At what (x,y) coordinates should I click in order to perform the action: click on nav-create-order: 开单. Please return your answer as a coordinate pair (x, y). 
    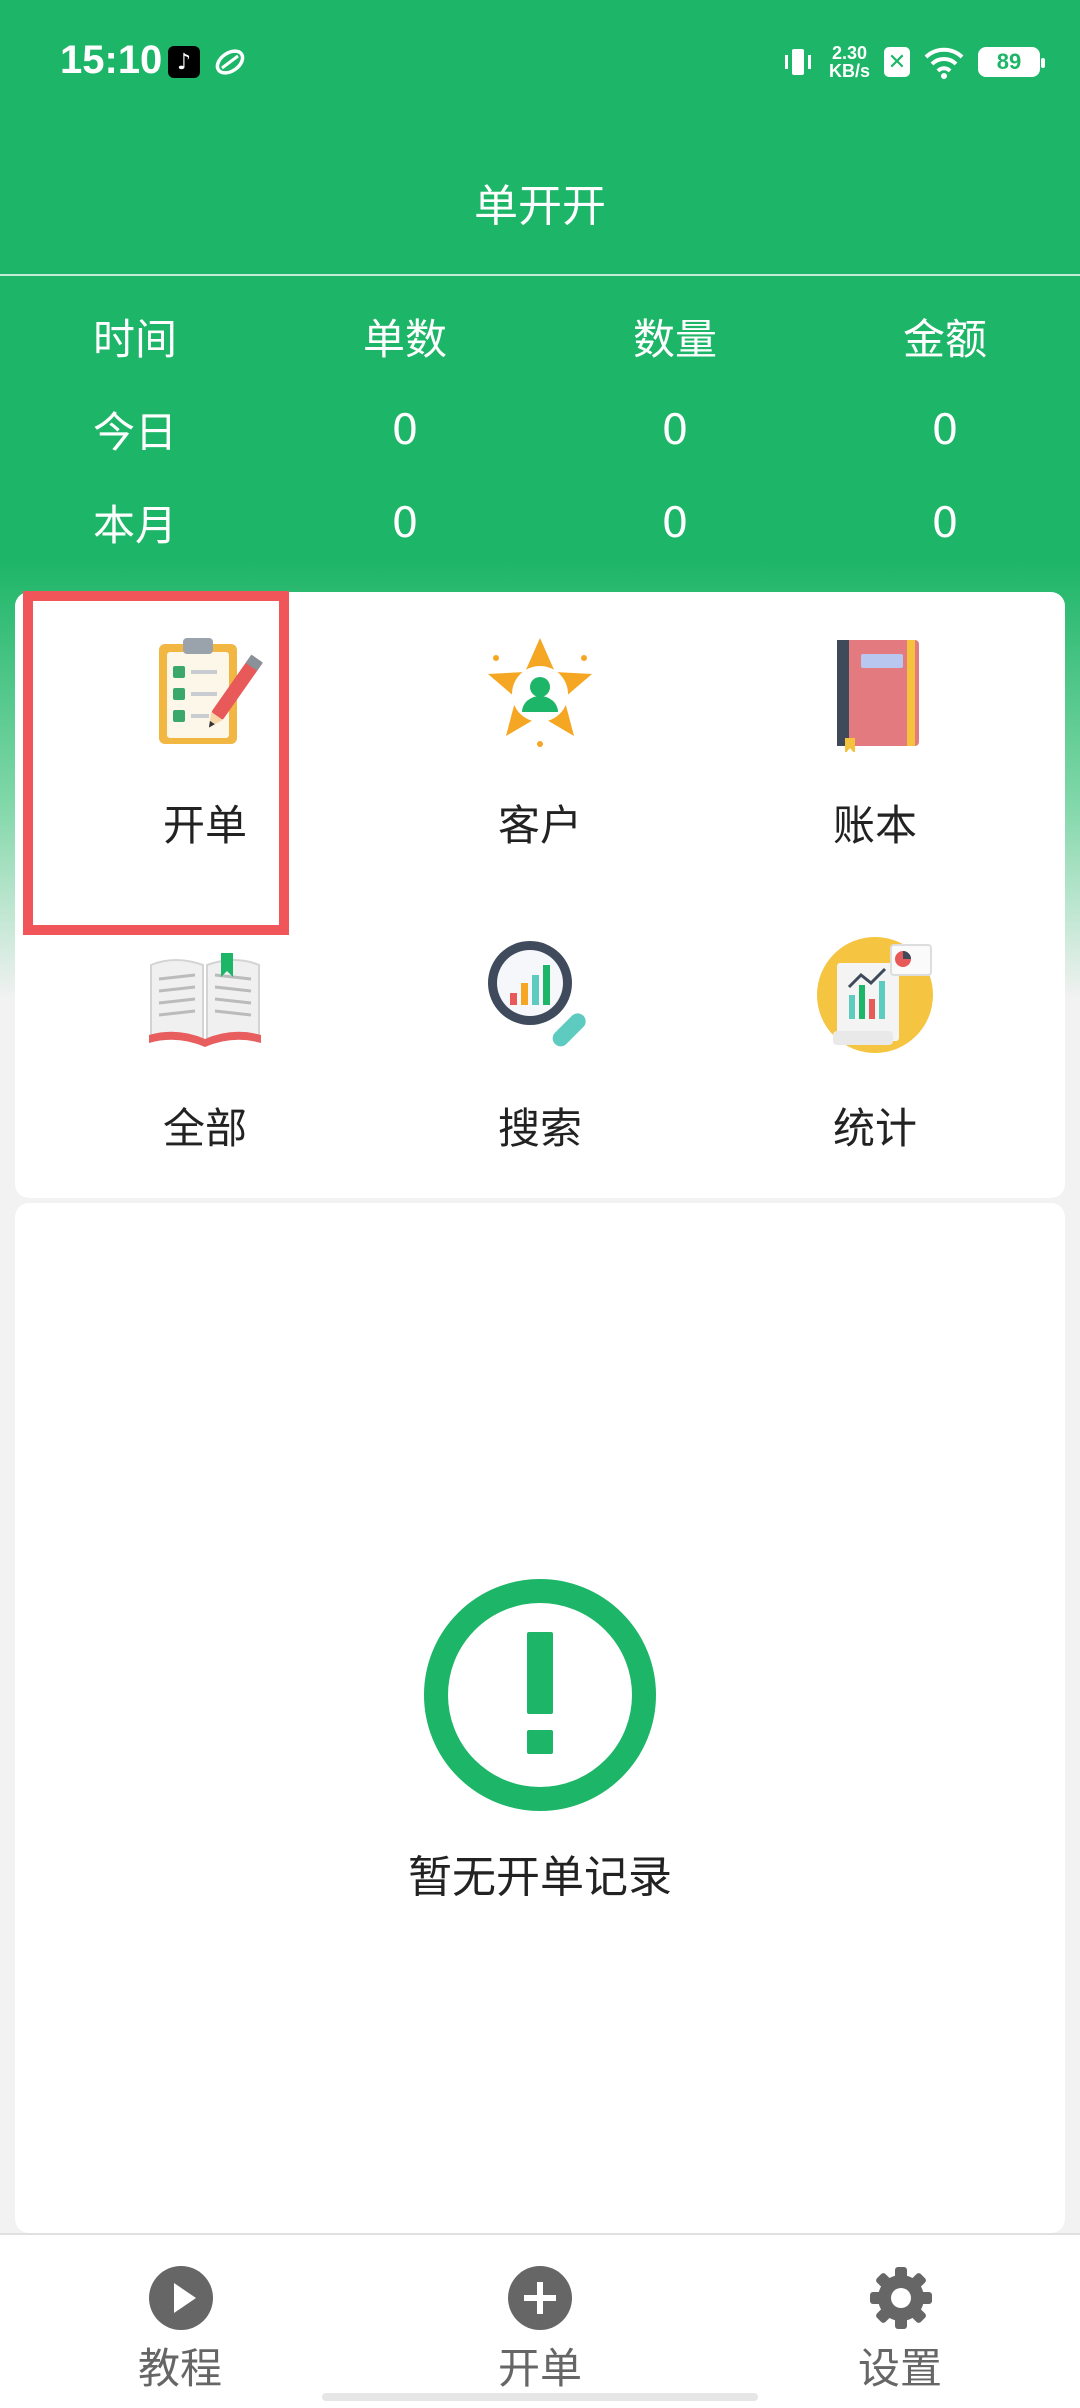
    Looking at the image, I should click on (540, 2321).